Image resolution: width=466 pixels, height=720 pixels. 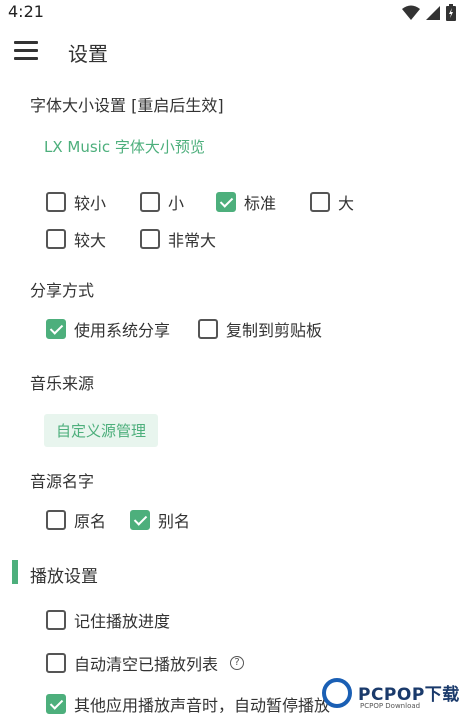 I want to click on watermark-subtext: PCPOP Download, so click(x=390, y=706).